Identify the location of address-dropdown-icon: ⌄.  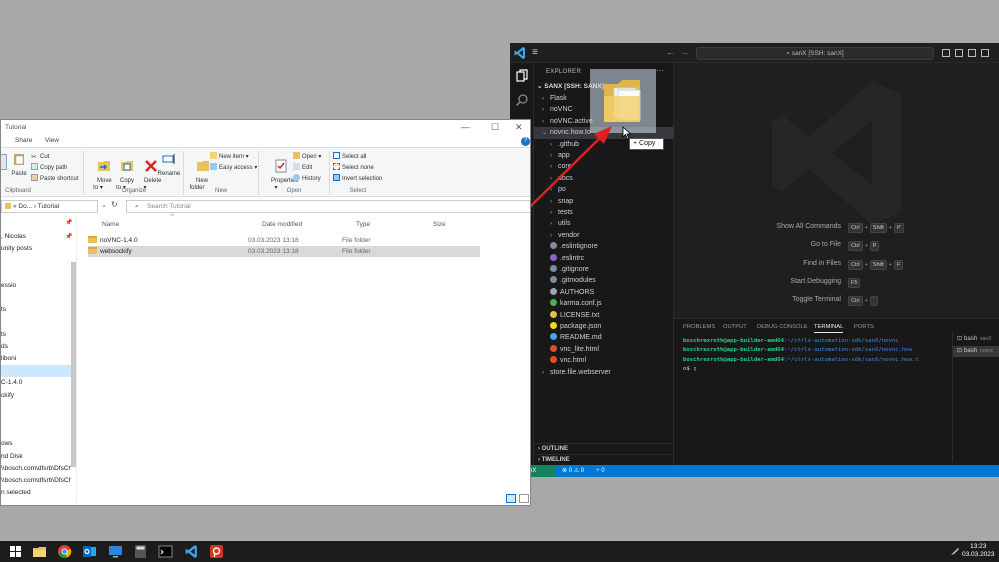
(104, 205).